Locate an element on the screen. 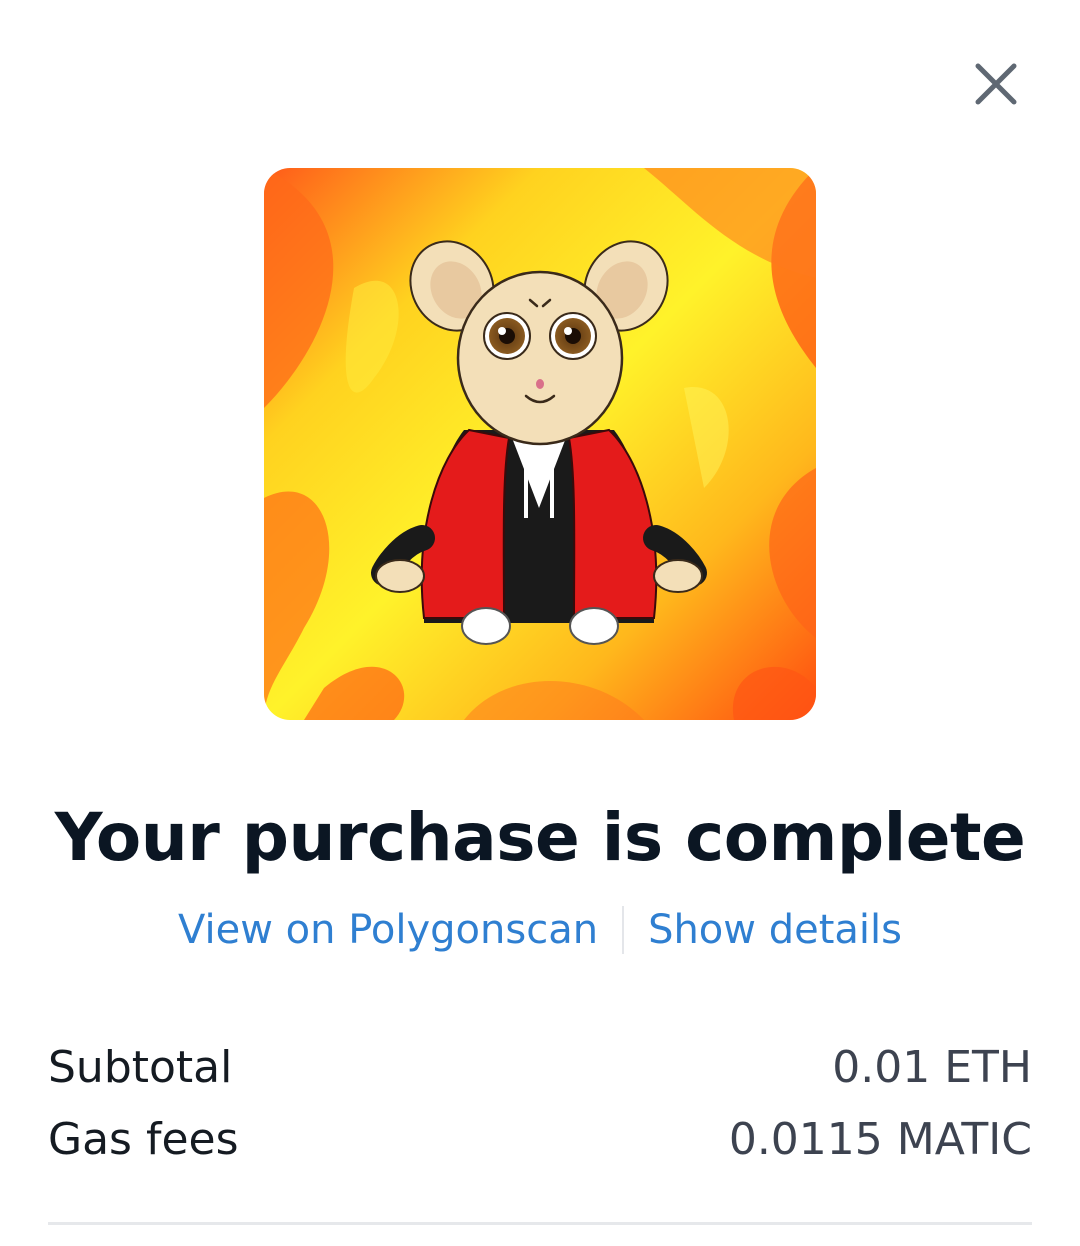 The image size is (1080, 1246). gas-fees-label: Gas fees is located at coordinates (143, 1139).